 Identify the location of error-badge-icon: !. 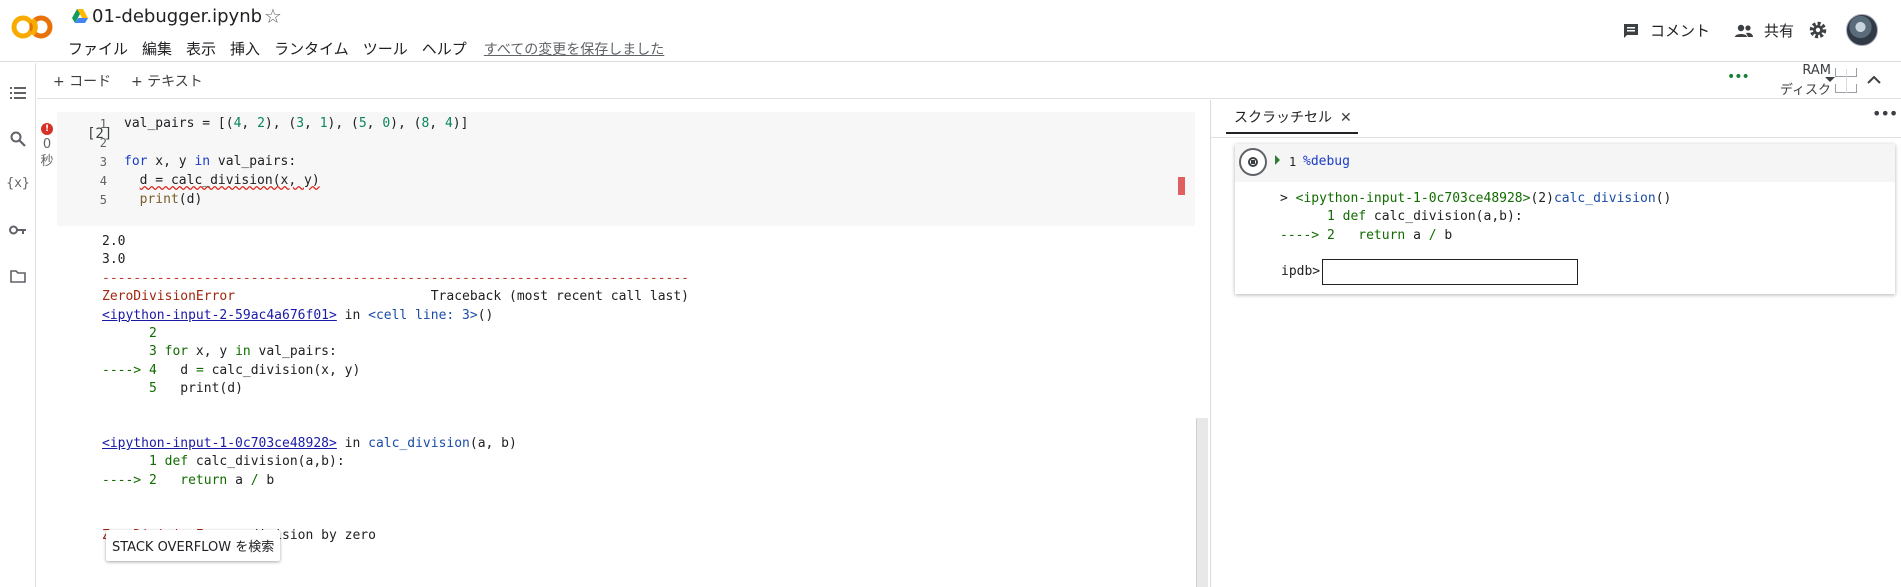
(47, 129).